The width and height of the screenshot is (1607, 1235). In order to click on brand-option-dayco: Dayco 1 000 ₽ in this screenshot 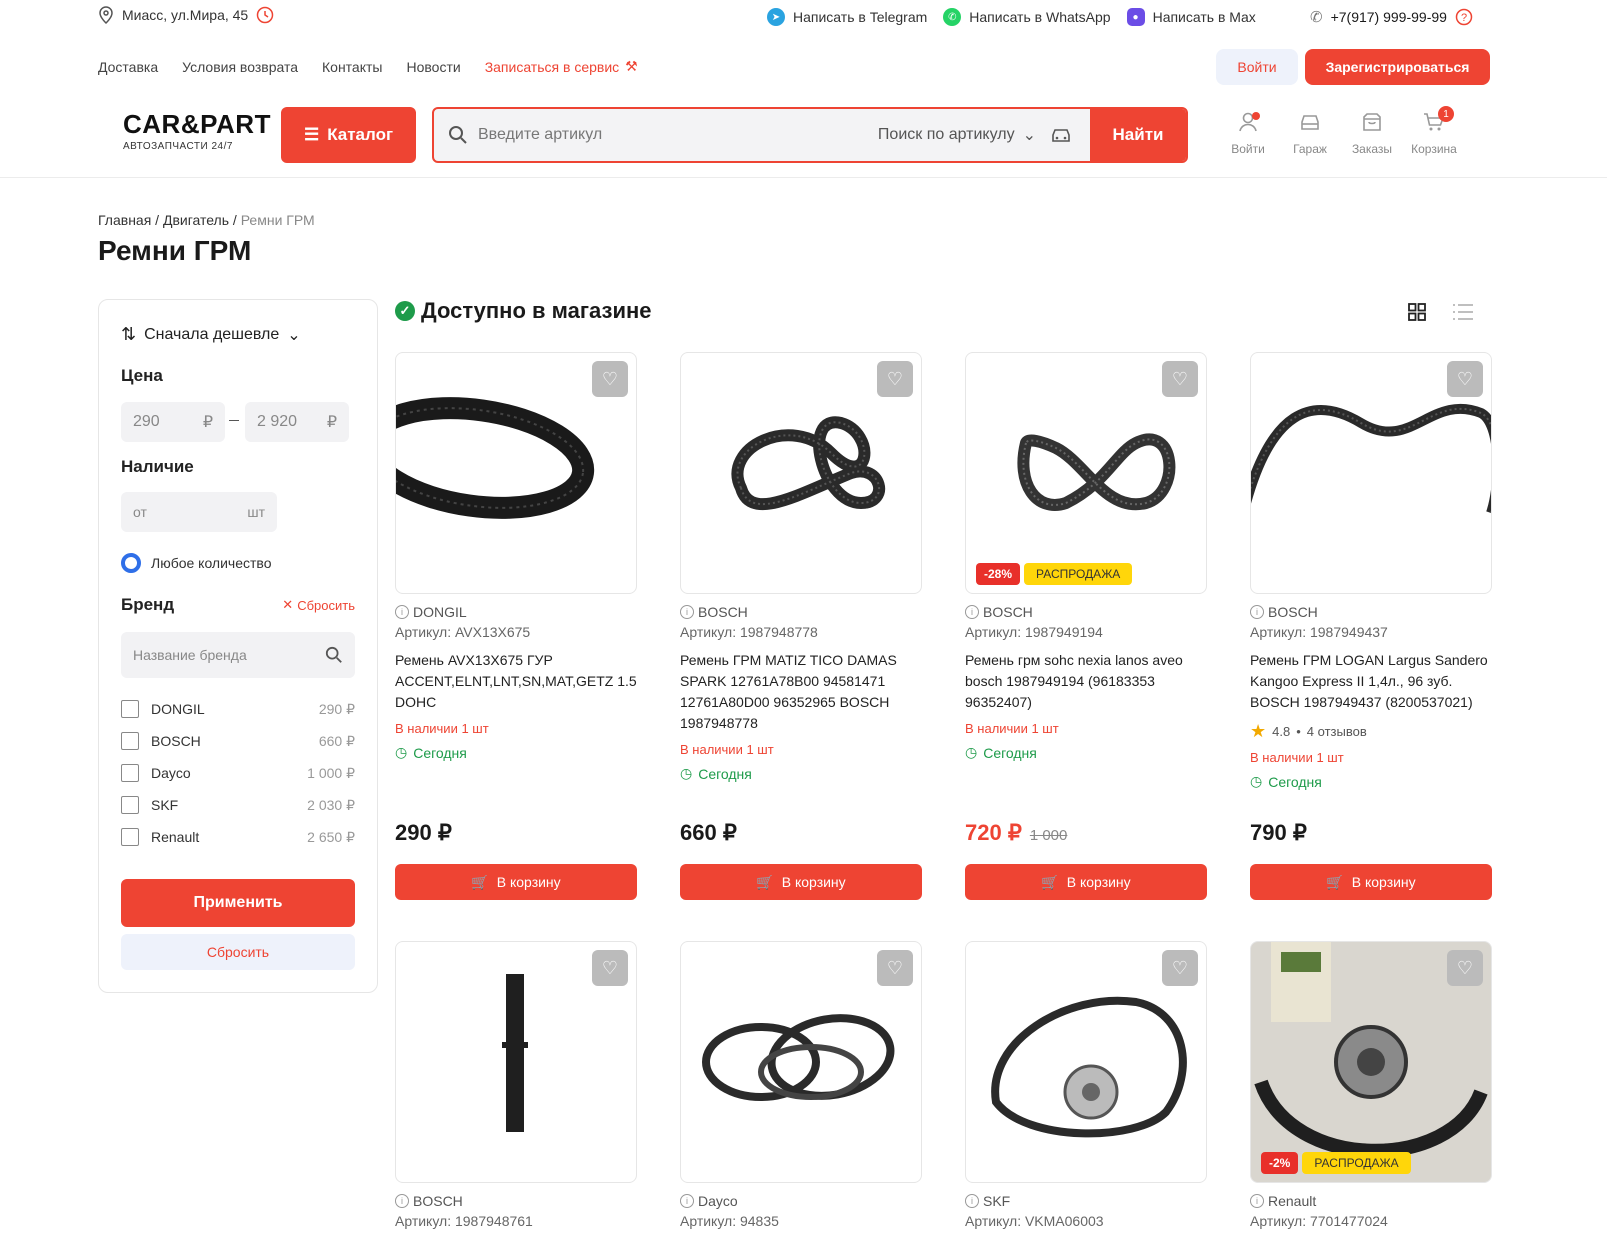, I will do `click(238, 773)`.